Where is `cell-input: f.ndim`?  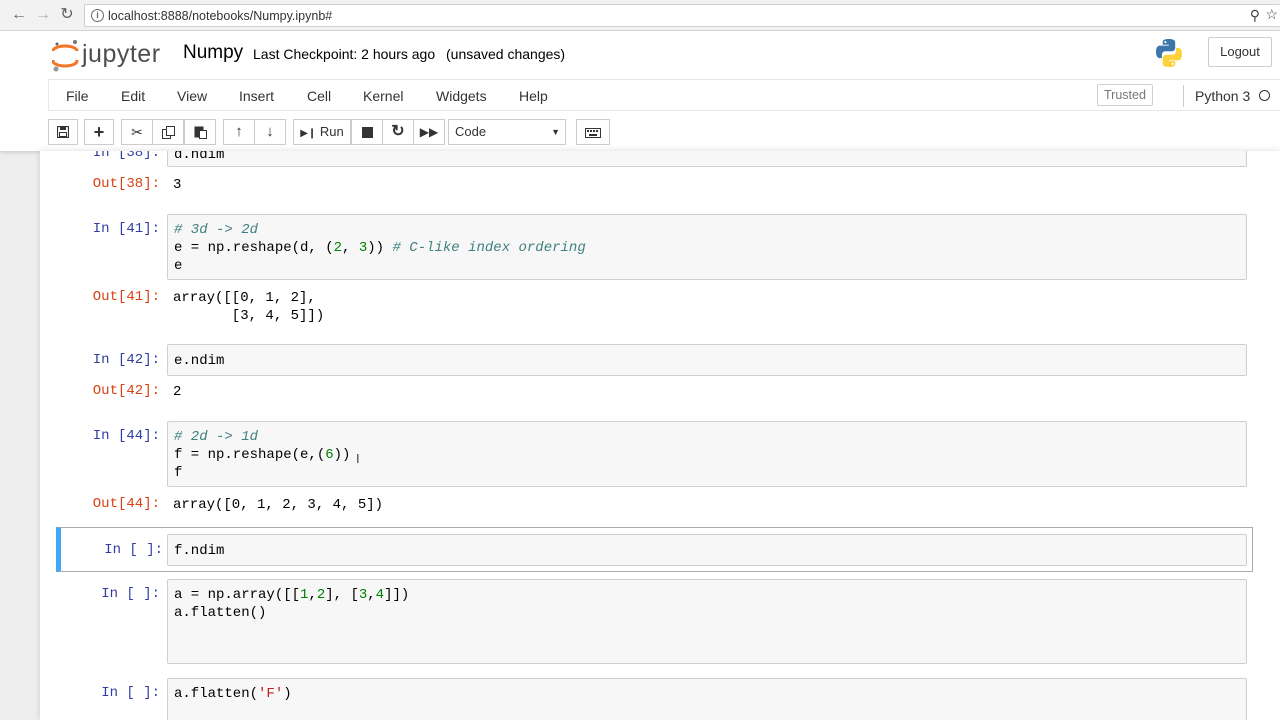
cell-input: f.ndim is located at coordinates (707, 550).